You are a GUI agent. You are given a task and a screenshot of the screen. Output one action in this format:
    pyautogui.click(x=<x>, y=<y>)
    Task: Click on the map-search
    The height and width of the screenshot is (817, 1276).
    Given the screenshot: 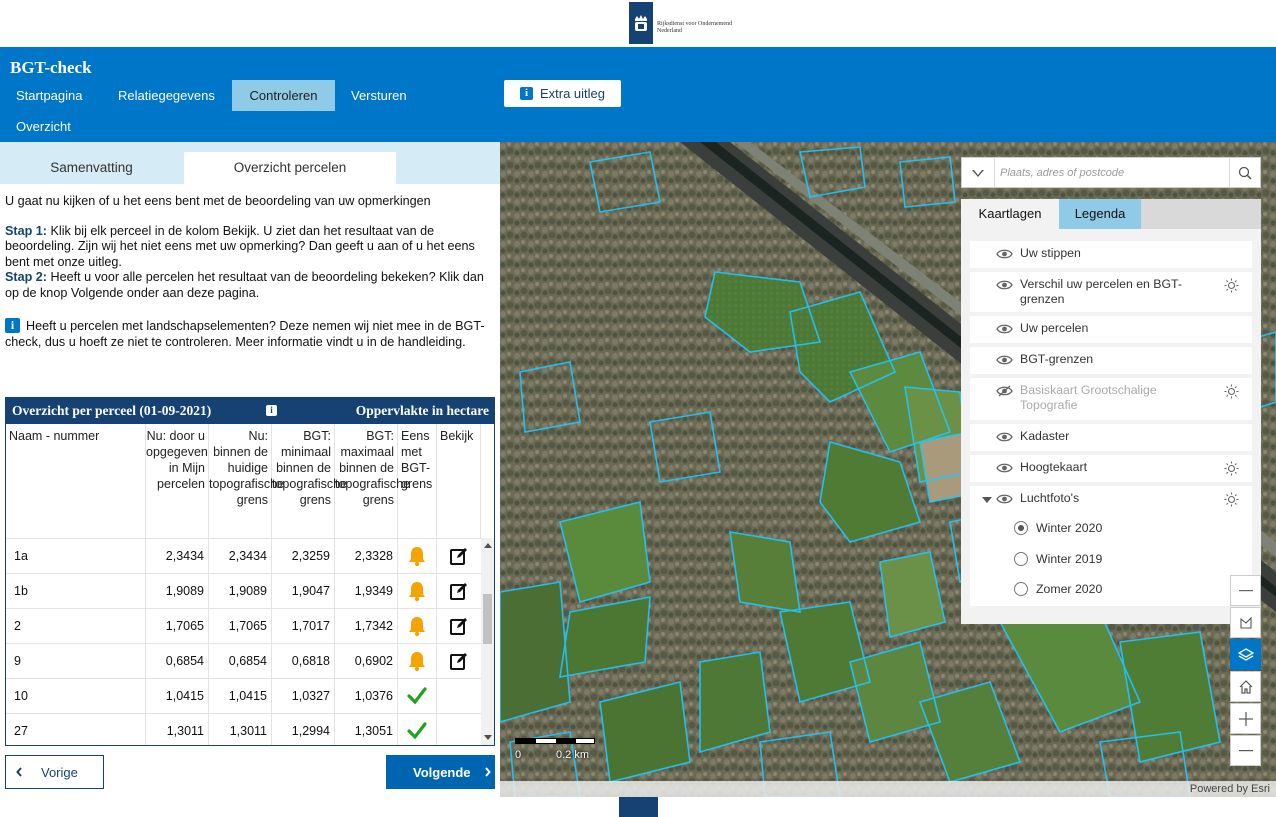 What is the action you would take?
    pyautogui.click(x=1111, y=172)
    